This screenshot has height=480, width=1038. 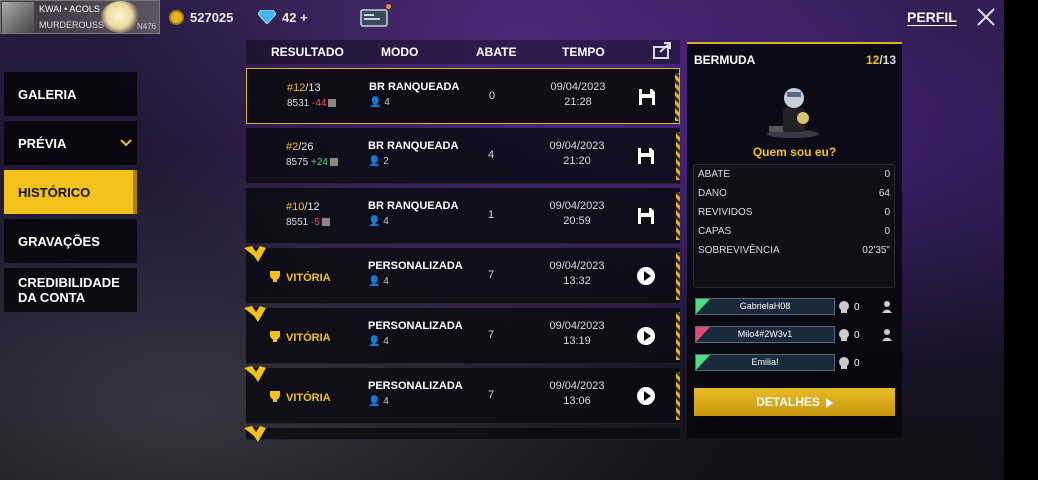 I want to click on time-cell: 21:20, so click(x=577, y=161).